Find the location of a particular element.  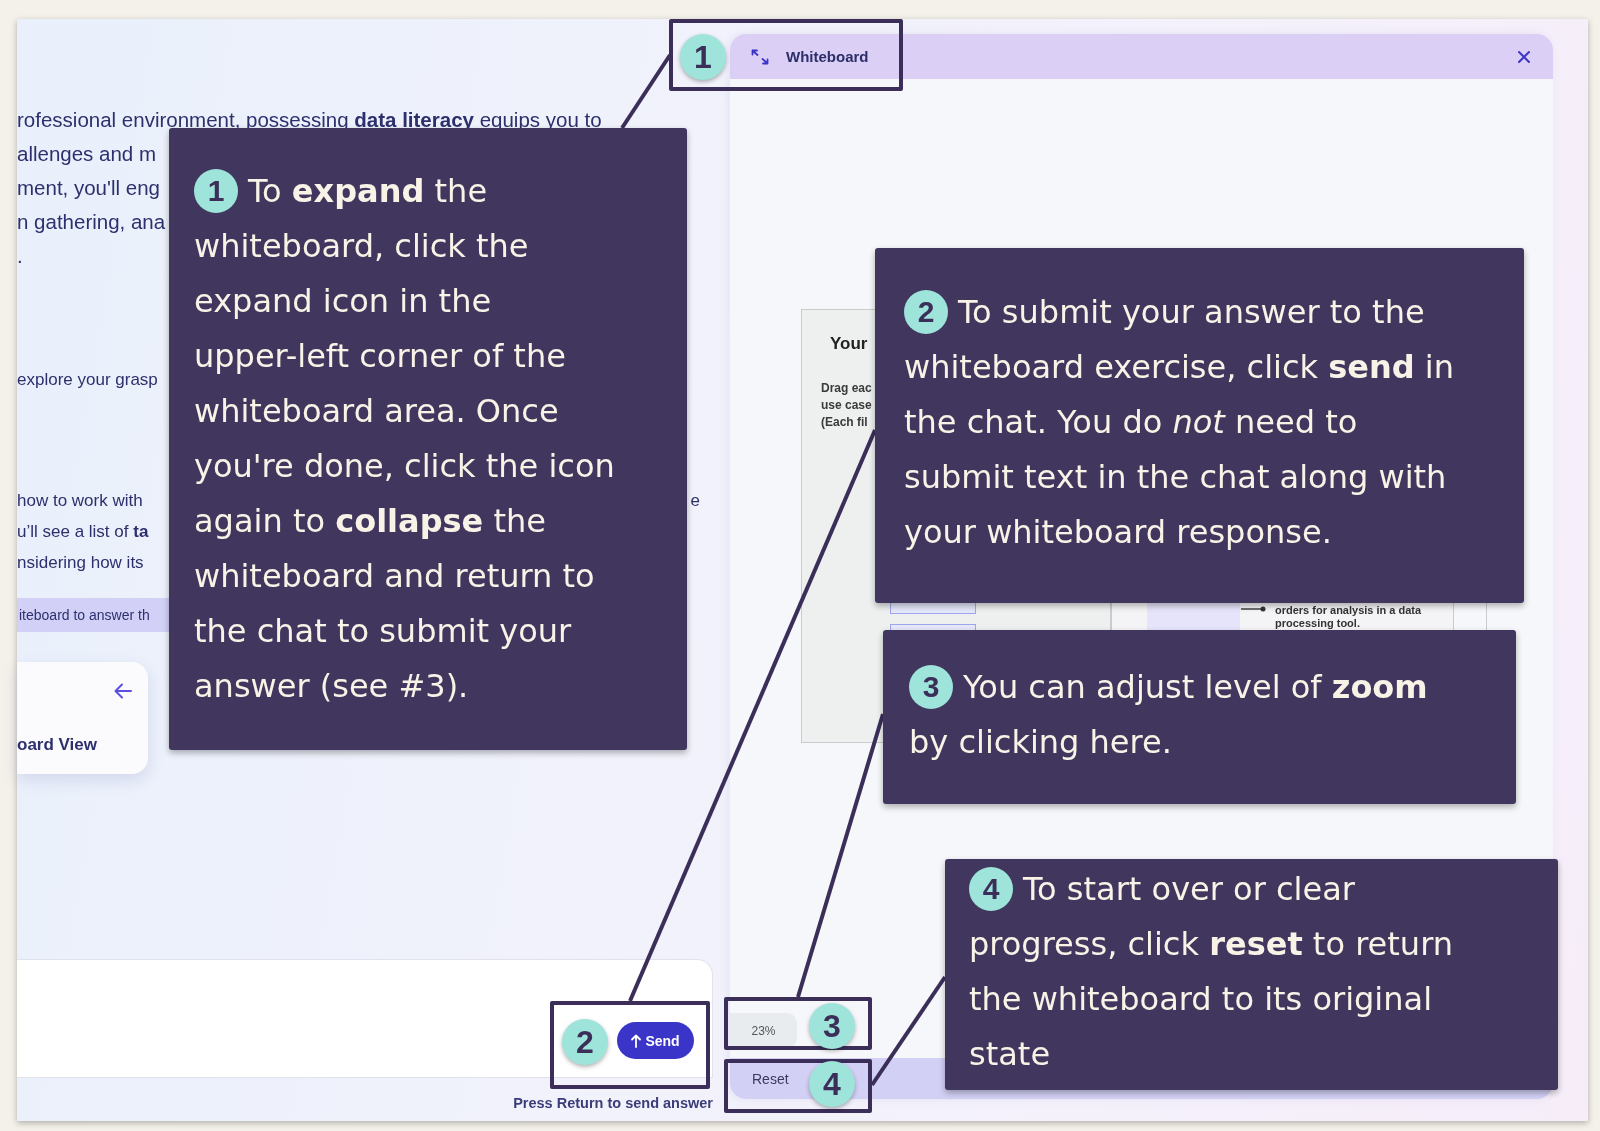

expand-icon is located at coordinates (760, 56).